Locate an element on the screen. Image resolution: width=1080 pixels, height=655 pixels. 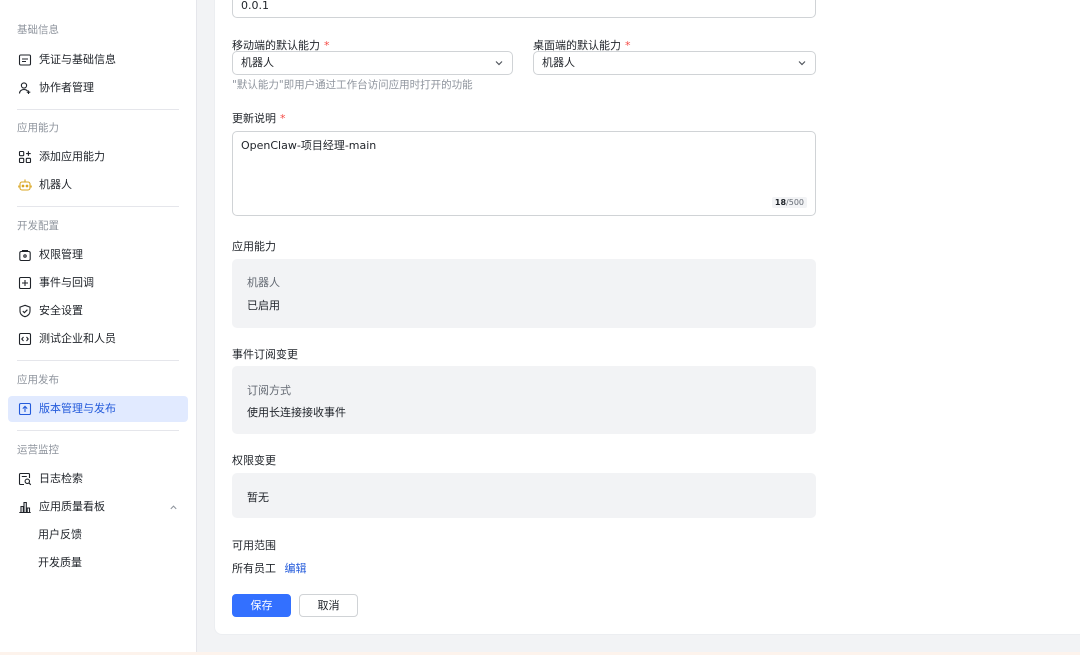
sidebar-item-label: 测试企业和人员 is located at coordinates (77, 338).